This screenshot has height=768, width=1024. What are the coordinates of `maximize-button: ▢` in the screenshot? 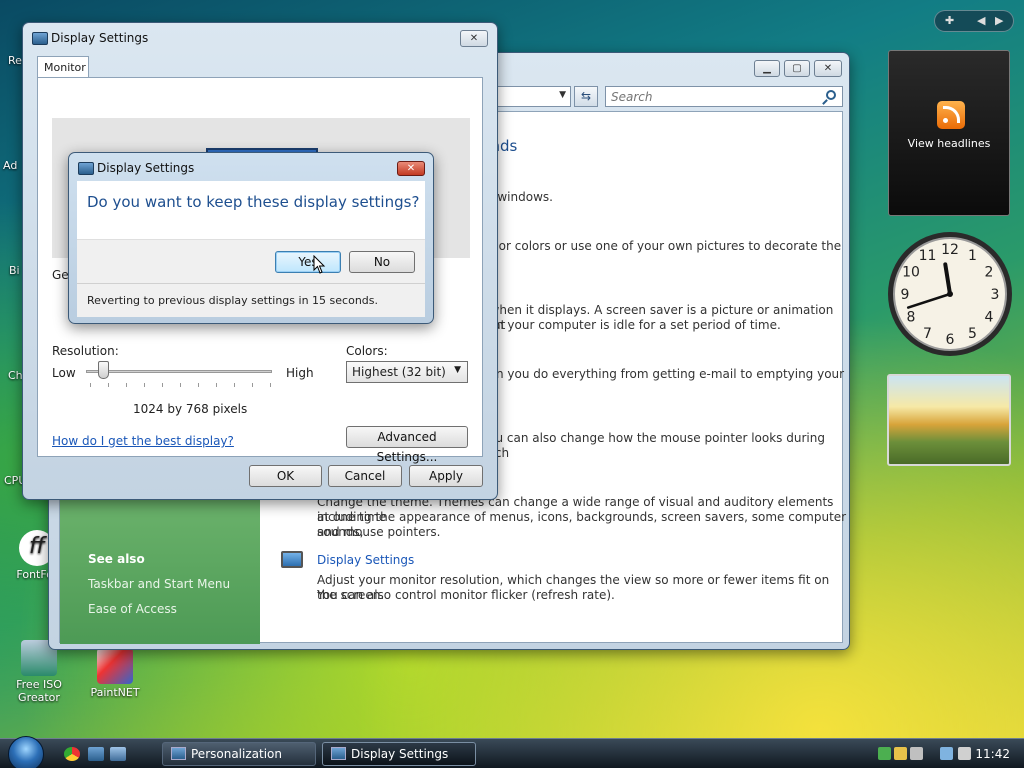 It's located at (797, 68).